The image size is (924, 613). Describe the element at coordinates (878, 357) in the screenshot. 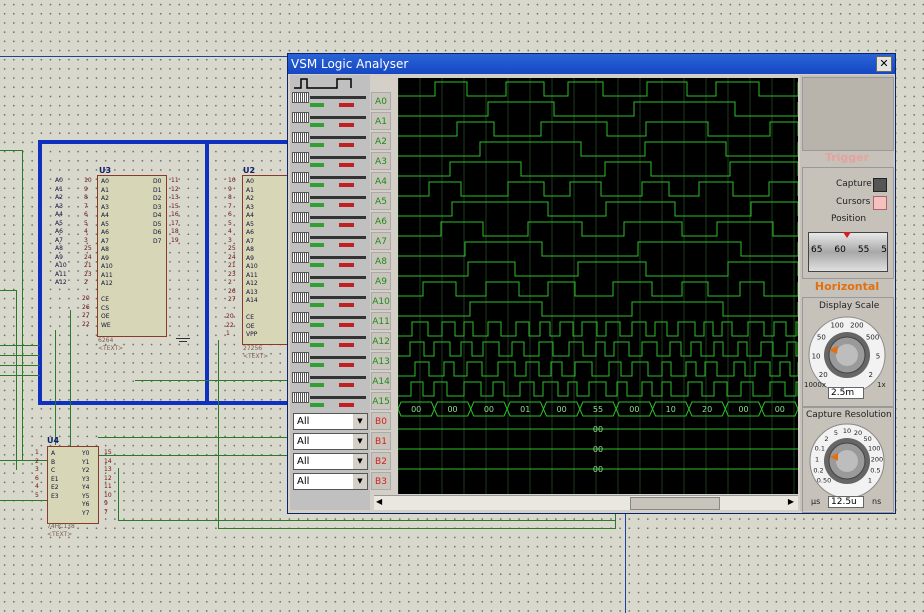

I see `knob-tick: 5` at that location.